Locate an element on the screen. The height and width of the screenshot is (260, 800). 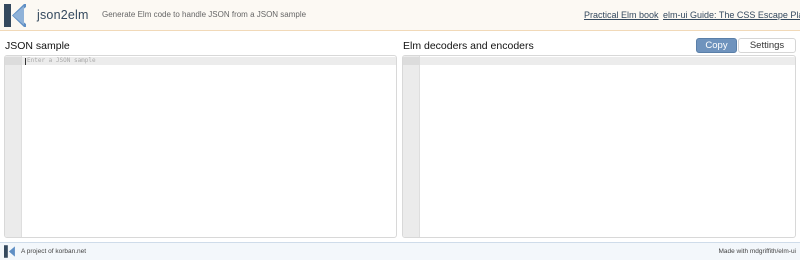
korban-credit-text: A project of korban.net is located at coordinates (54, 251).